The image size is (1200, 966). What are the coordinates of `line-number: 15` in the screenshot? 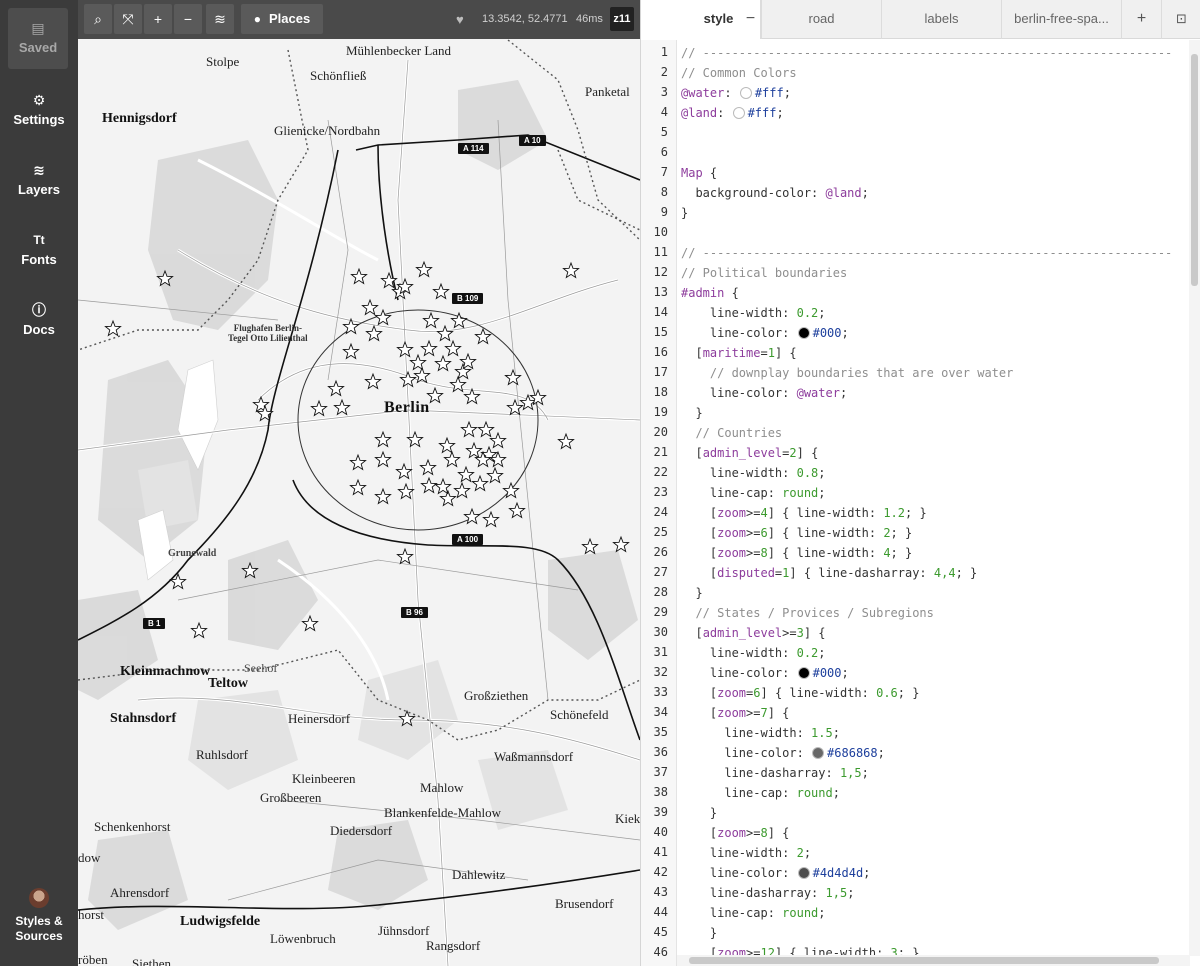 It's located at (660, 332).